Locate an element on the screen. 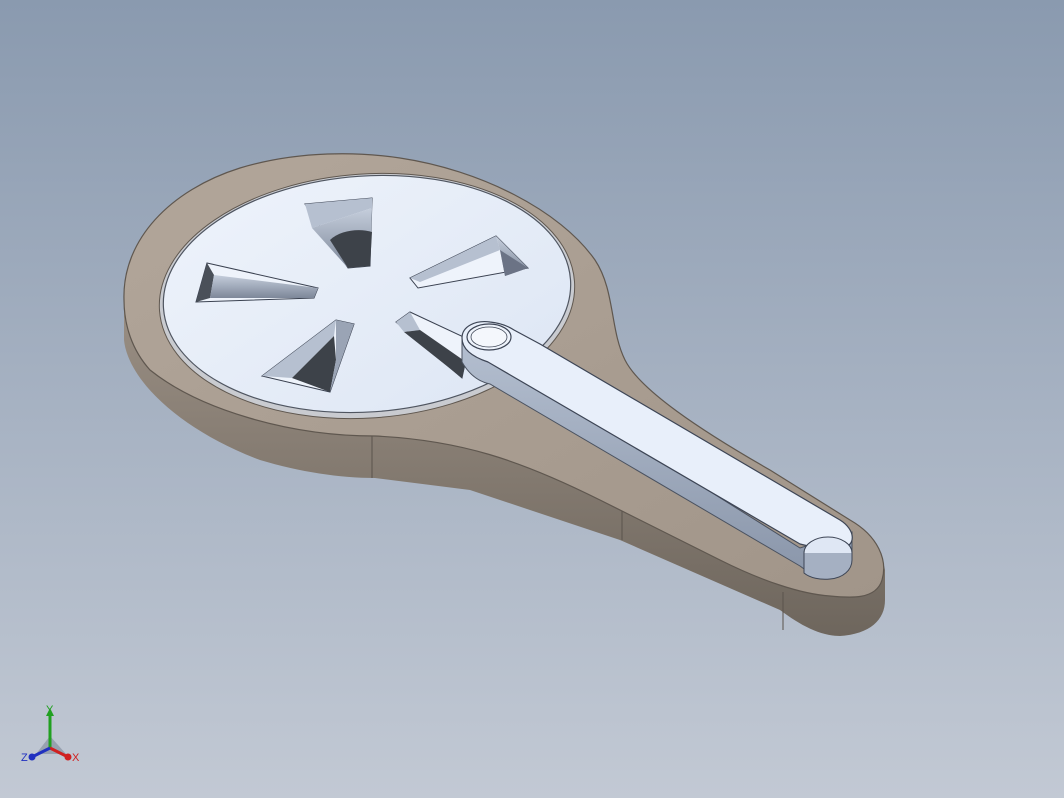 The image size is (1064, 798). pivot-pin is located at coordinates (489, 337).